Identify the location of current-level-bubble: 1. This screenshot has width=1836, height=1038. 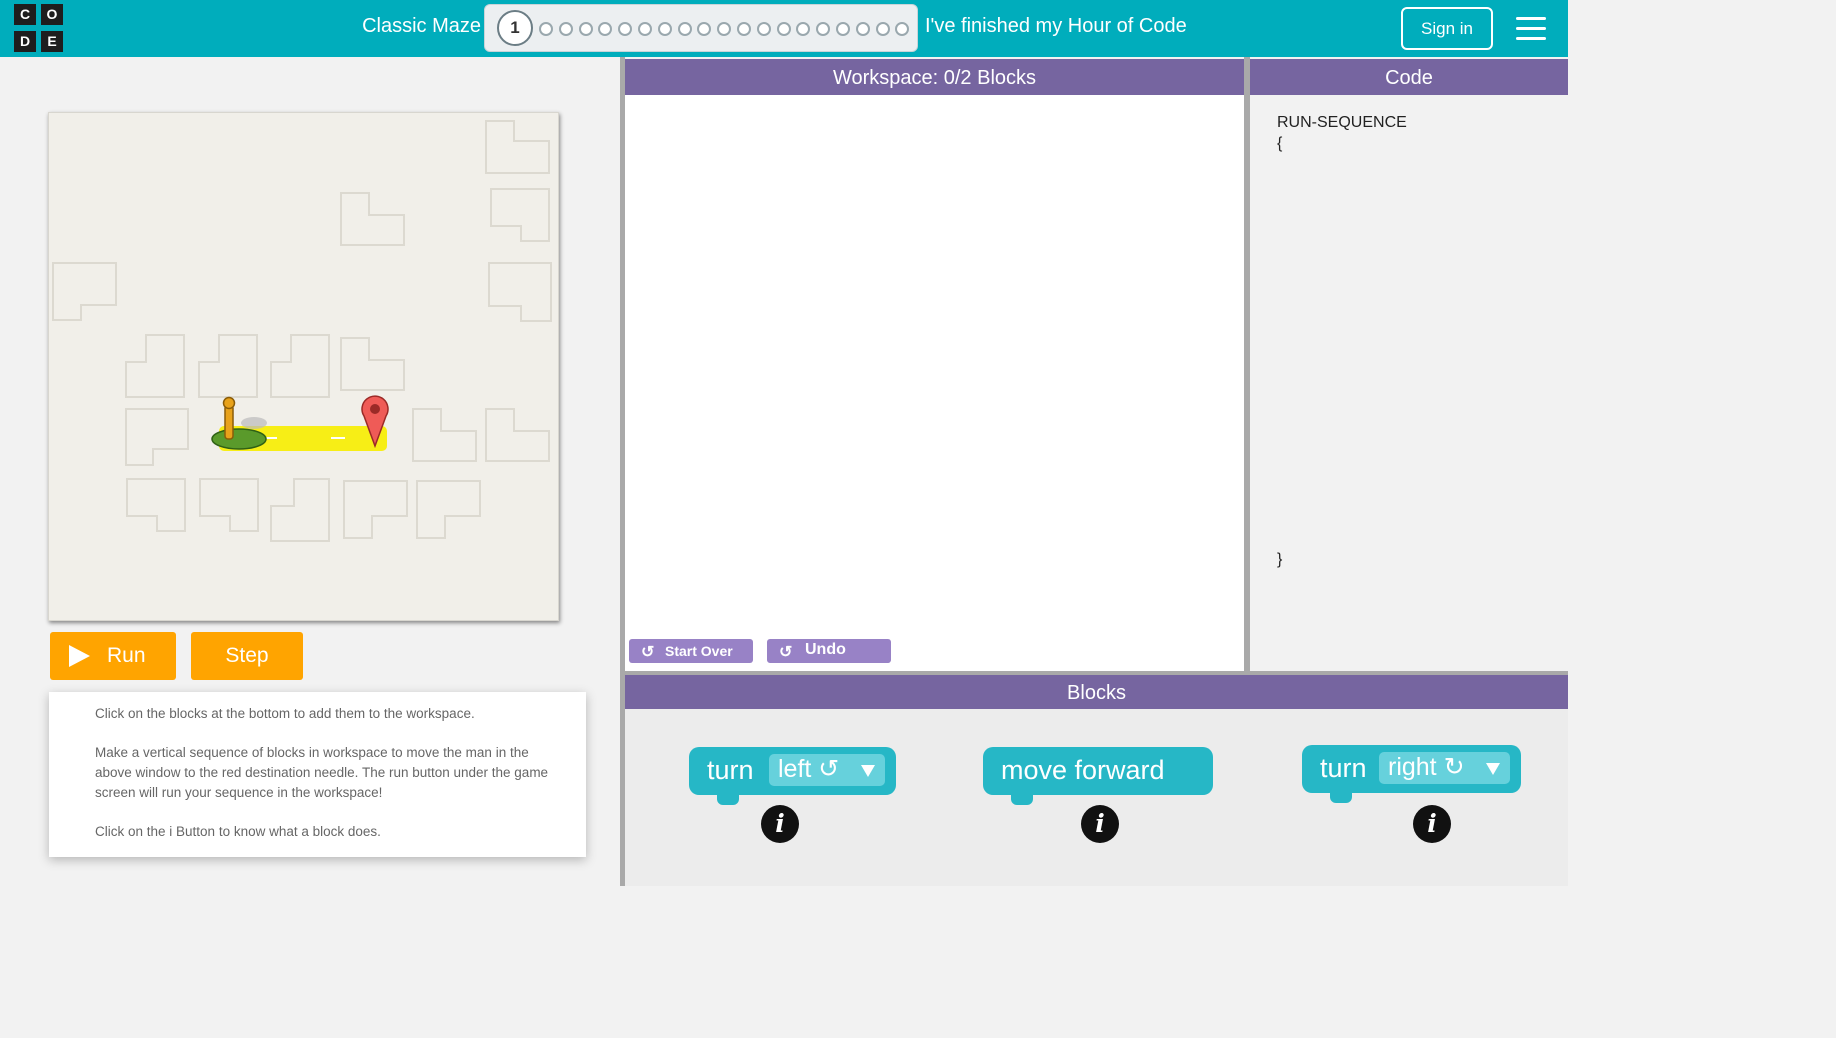
(515, 28).